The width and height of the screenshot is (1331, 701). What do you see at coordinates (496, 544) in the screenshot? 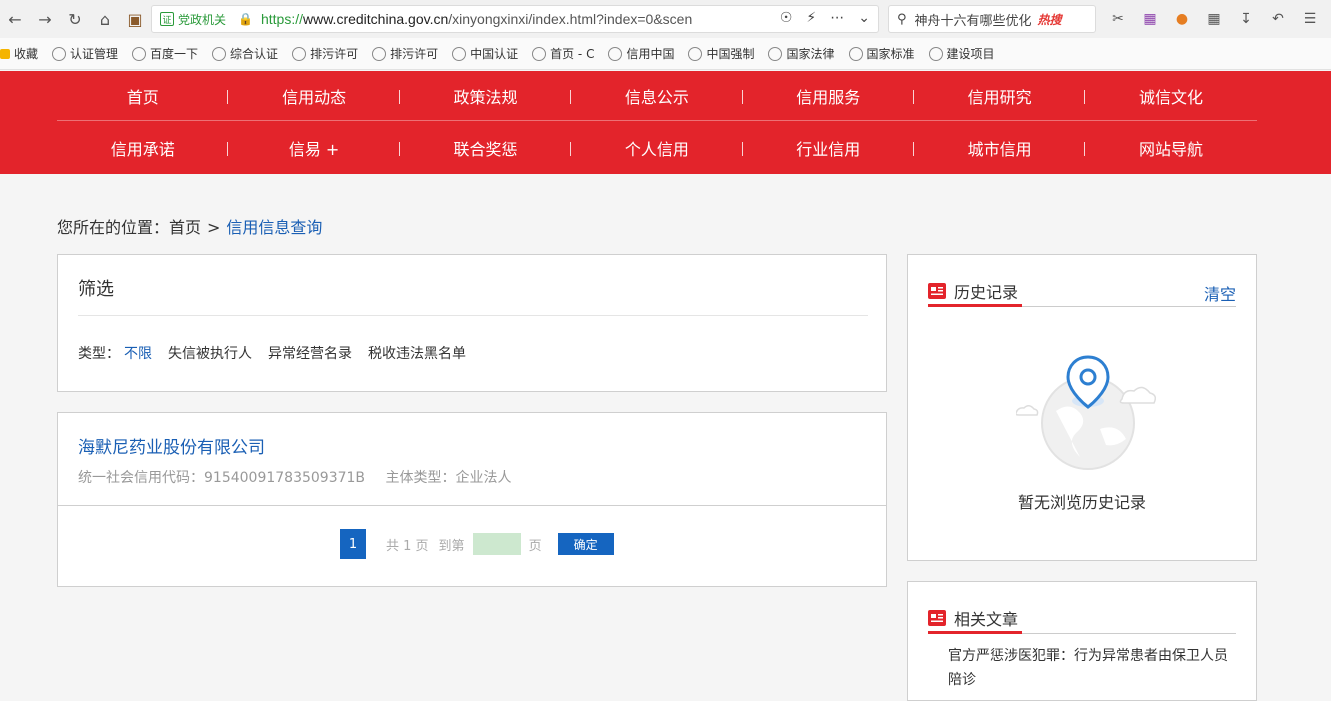
I see `goto-page-input` at bounding box center [496, 544].